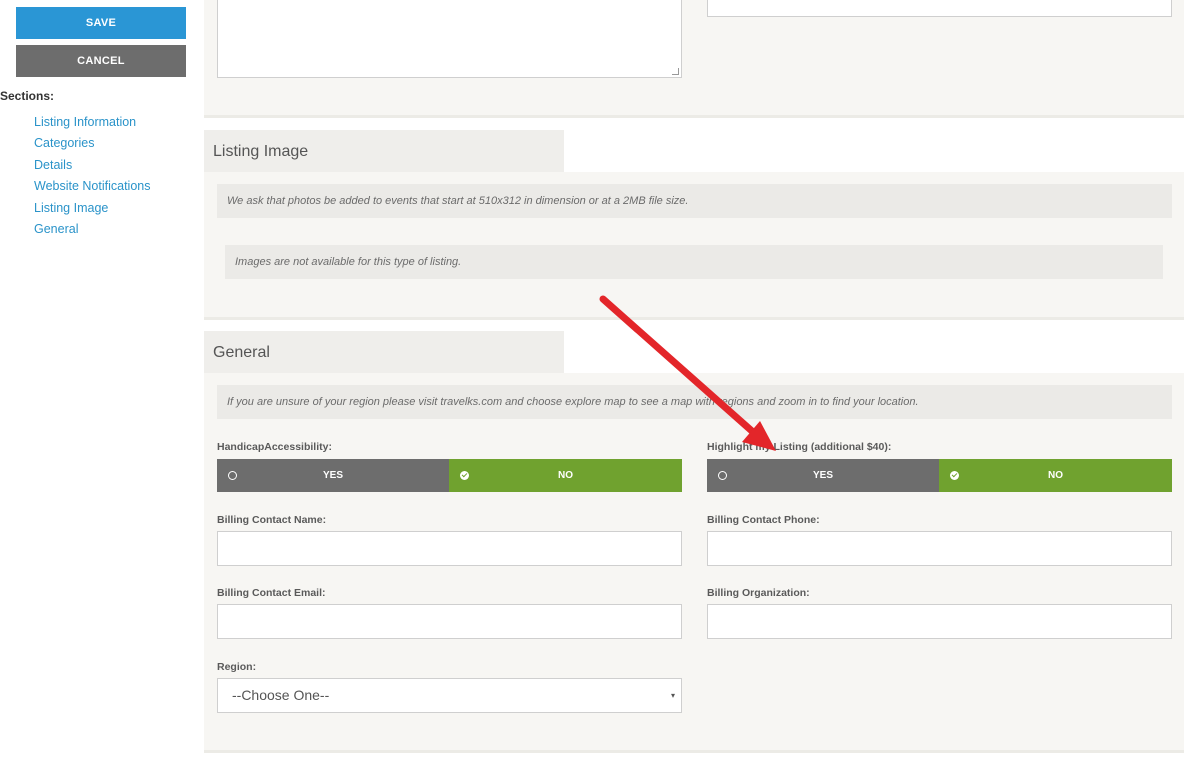 This screenshot has width=1200, height=769. Describe the element at coordinates (449, 39) in the screenshot. I see `description-textarea` at that location.